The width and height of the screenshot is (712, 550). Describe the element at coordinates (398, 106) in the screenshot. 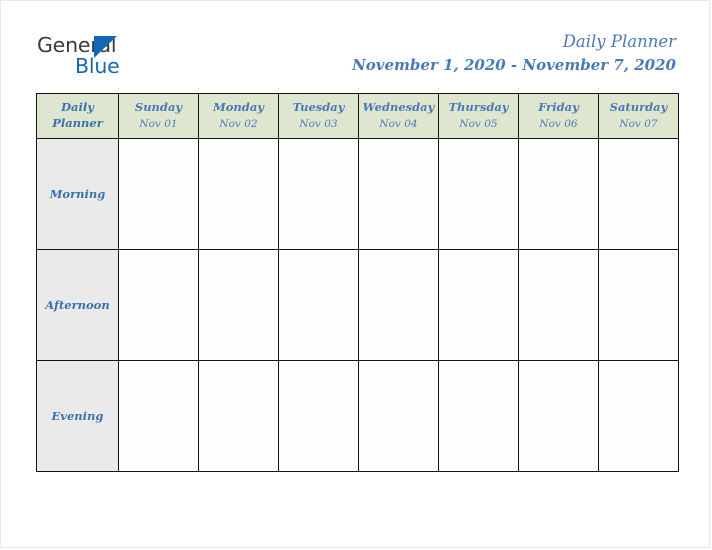

I see `day-name-wednesday: Wednesday` at that location.